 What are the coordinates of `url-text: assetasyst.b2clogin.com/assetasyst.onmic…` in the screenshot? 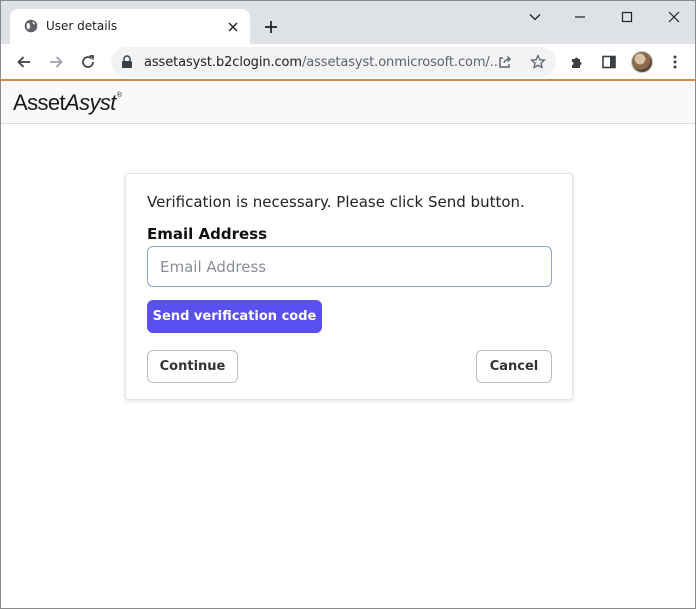 It's located at (323, 62).